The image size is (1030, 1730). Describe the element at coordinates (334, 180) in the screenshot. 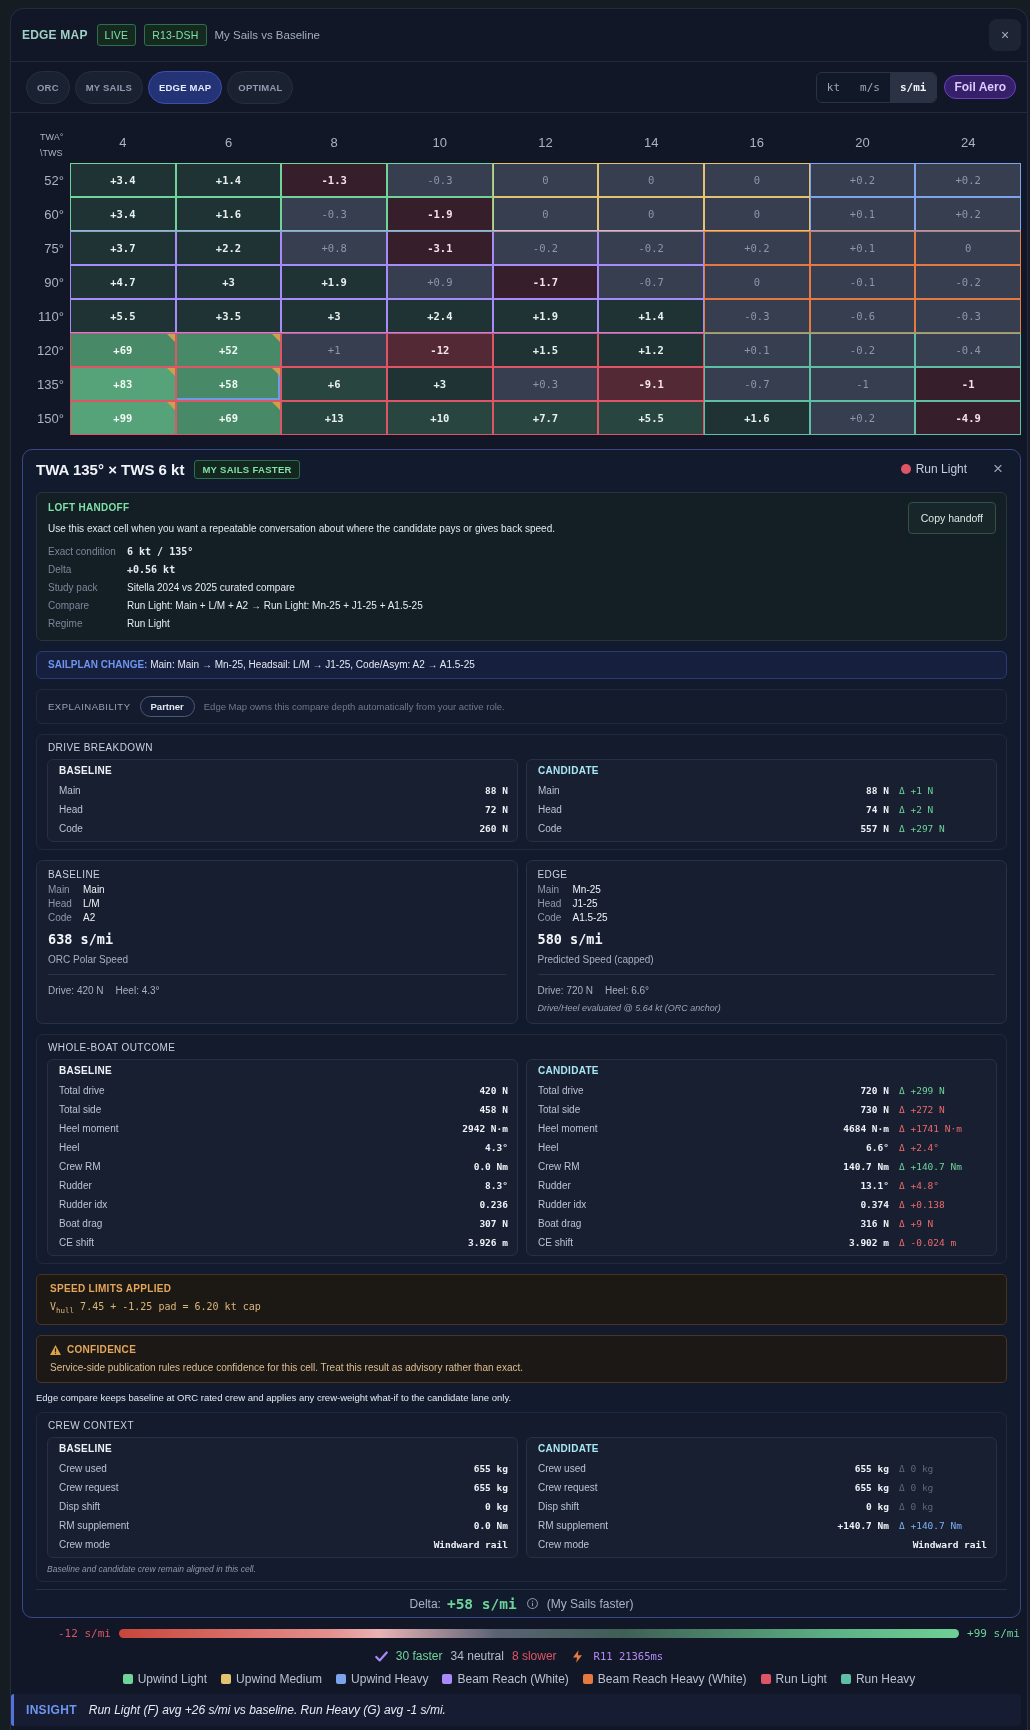

I see `grid-cell: -1.3` at that location.